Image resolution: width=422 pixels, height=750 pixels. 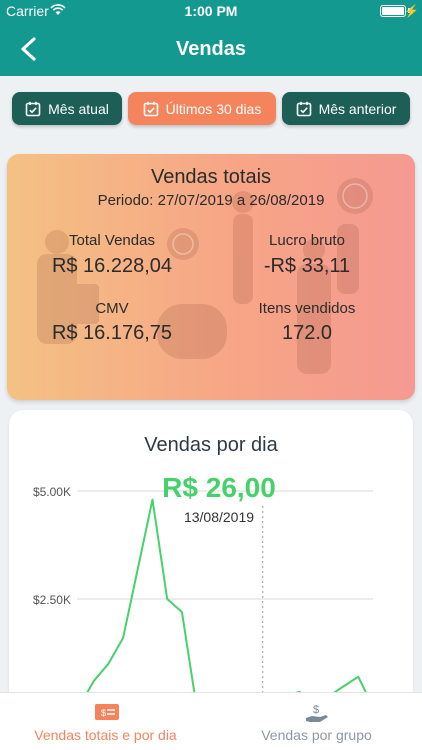 I want to click on highlight-value: R$ 26,00, so click(x=219, y=487).